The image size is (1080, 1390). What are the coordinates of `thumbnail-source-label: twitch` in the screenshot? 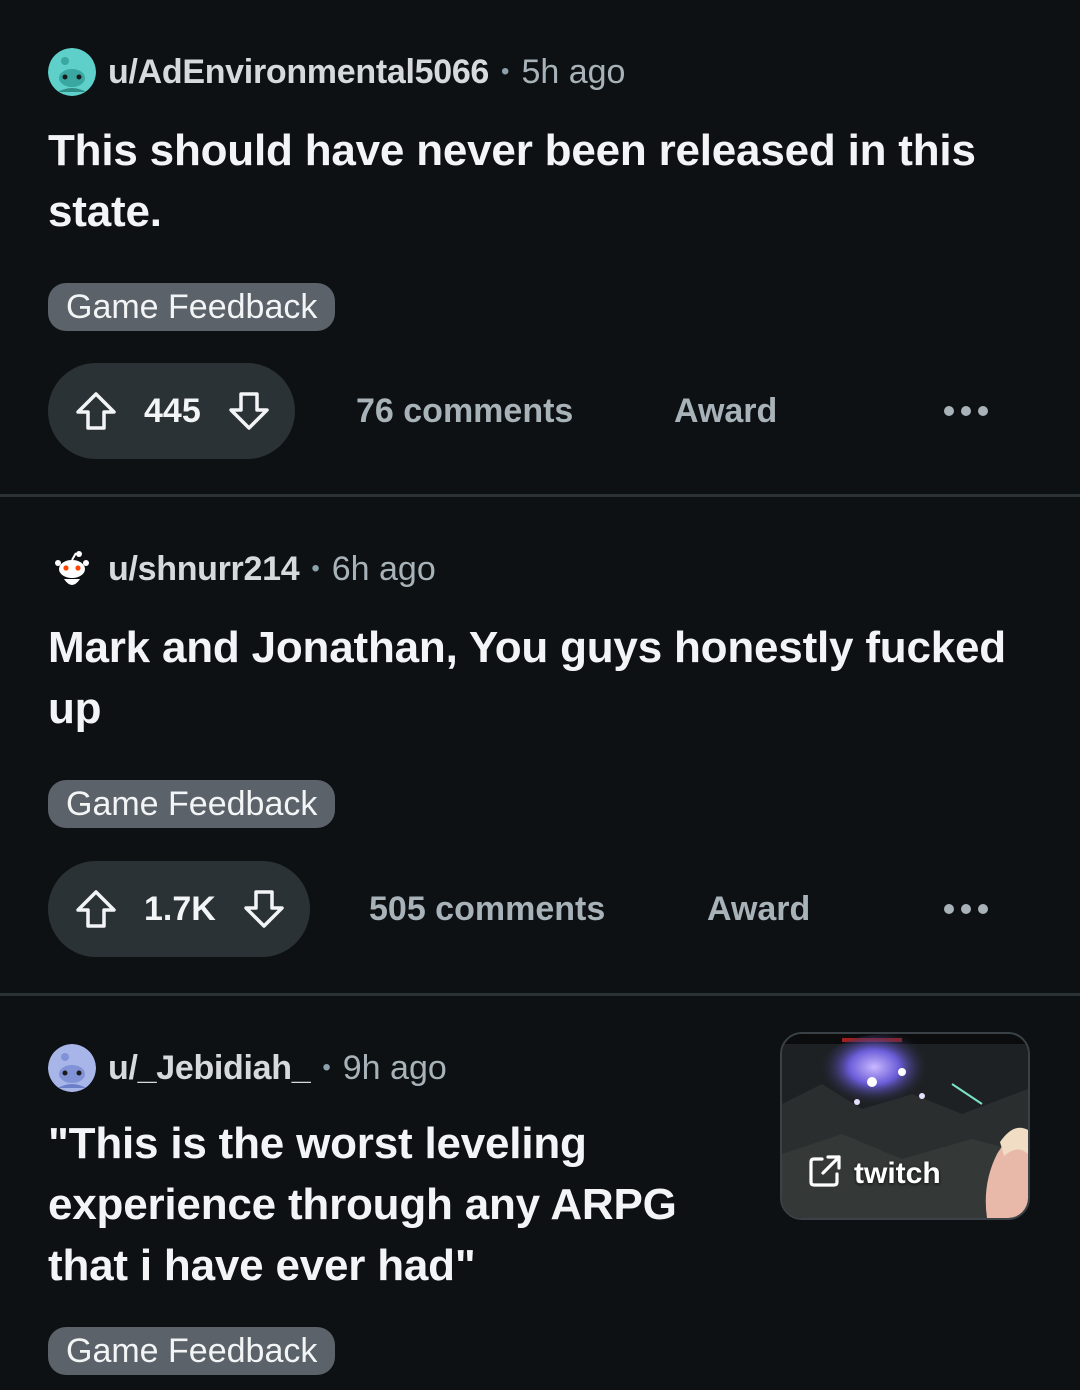 It's located at (897, 1173).